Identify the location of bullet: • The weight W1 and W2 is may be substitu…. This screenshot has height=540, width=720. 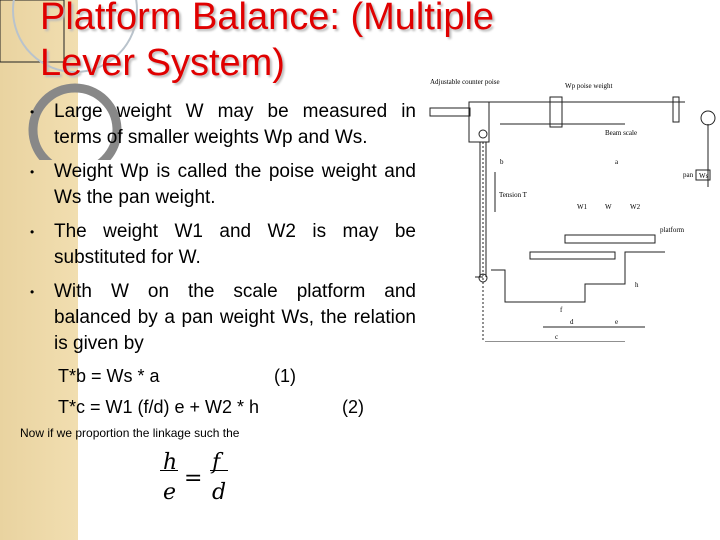
(223, 245).